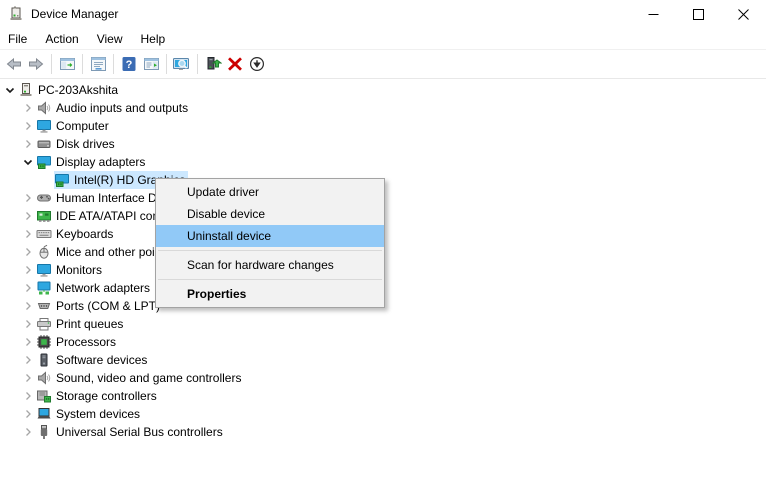 Image resolution: width=766 pixels, height=485 pixels. What do you see at coordinates (44, 252) in the screenshot?
I see `mouse-icon` at bounding box center [44, 252].